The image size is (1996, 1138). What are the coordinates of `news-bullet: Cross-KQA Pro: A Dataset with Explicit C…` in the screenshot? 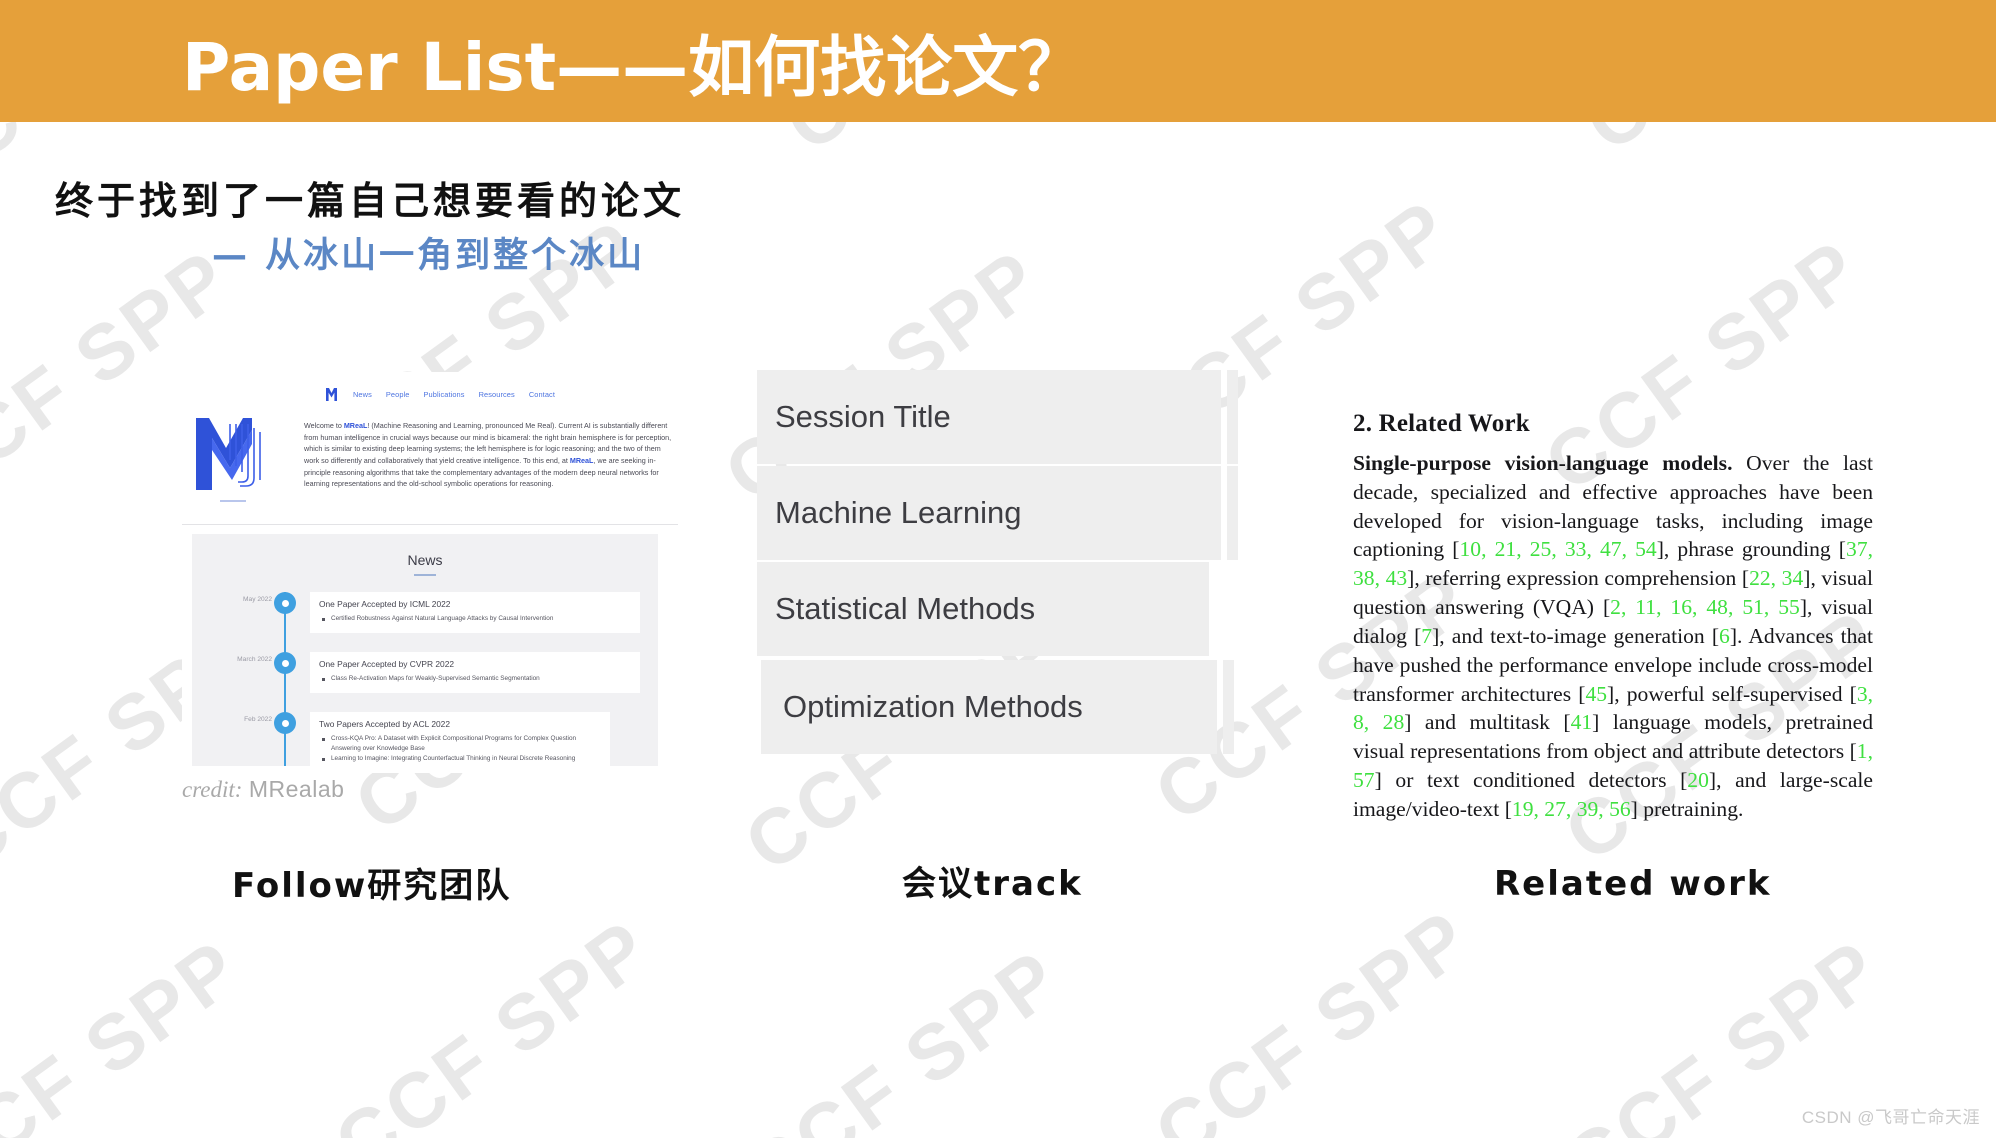 It's located at (460, 743).